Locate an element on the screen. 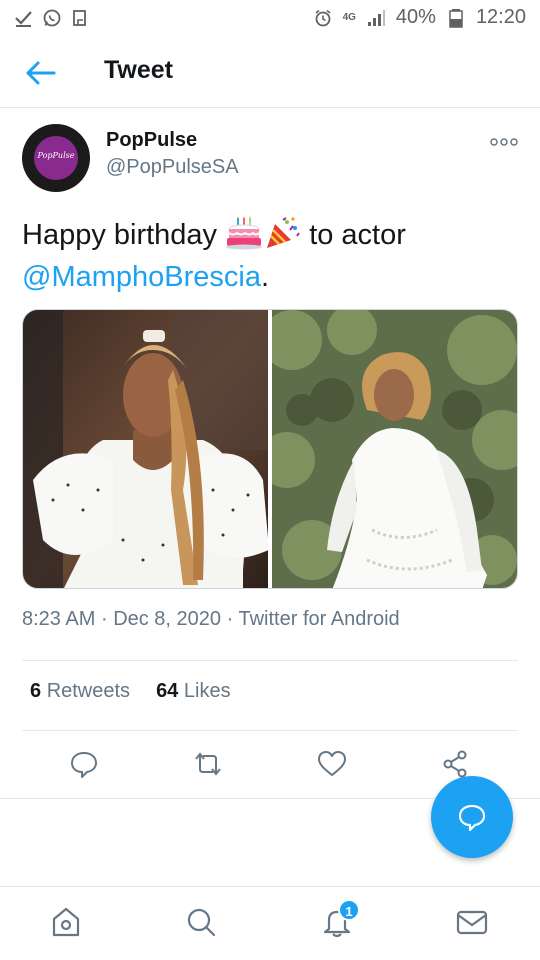  status-notifications is located at coordinates (52, 18).